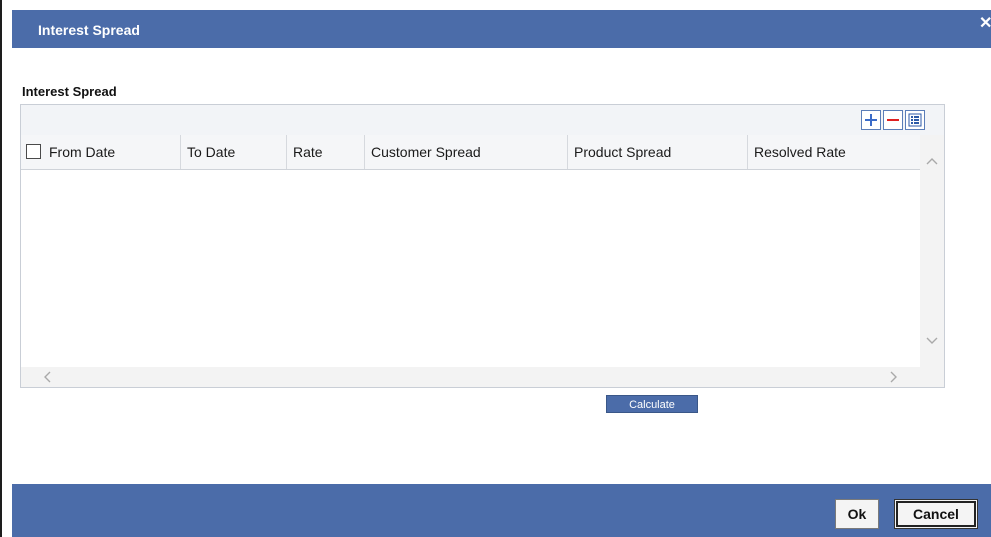 This screenshot has height=537, width=991. What do you see at coordinates (482, 120) in the screenshot?
I see `grid-toolbar` at bounding box center [482, 120].